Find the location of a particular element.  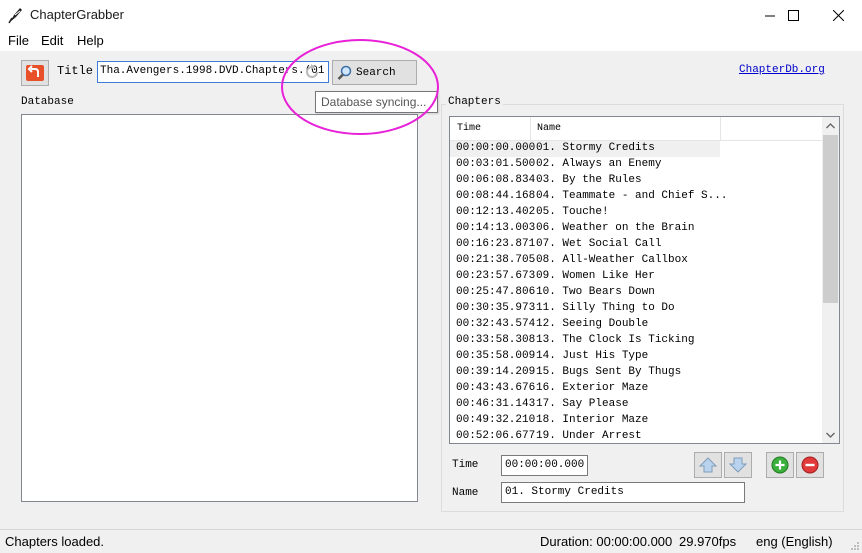

chapter-time: 00:25:47.806 is located at coordinates (496, 292).